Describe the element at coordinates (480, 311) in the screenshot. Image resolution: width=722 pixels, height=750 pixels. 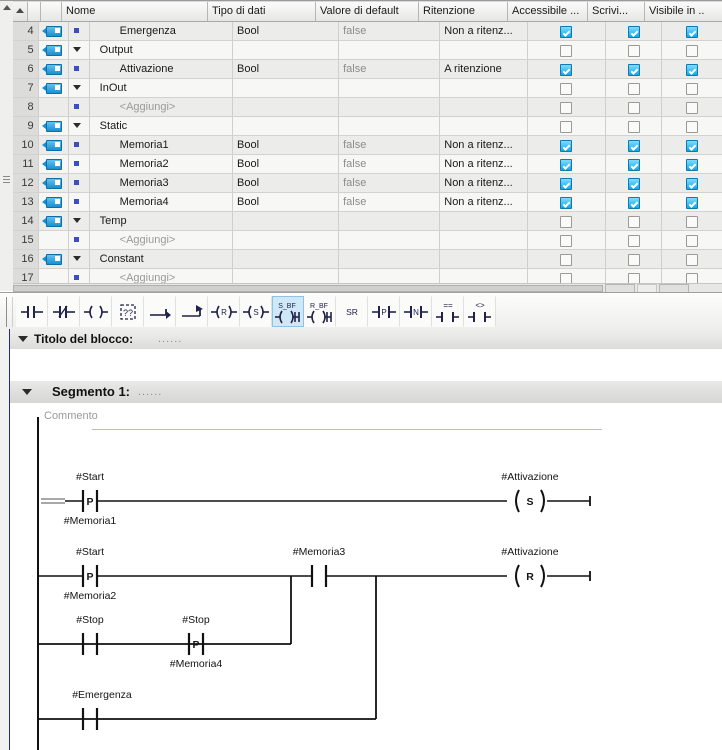
I see `compare-notequal-icon: <>` at that location.